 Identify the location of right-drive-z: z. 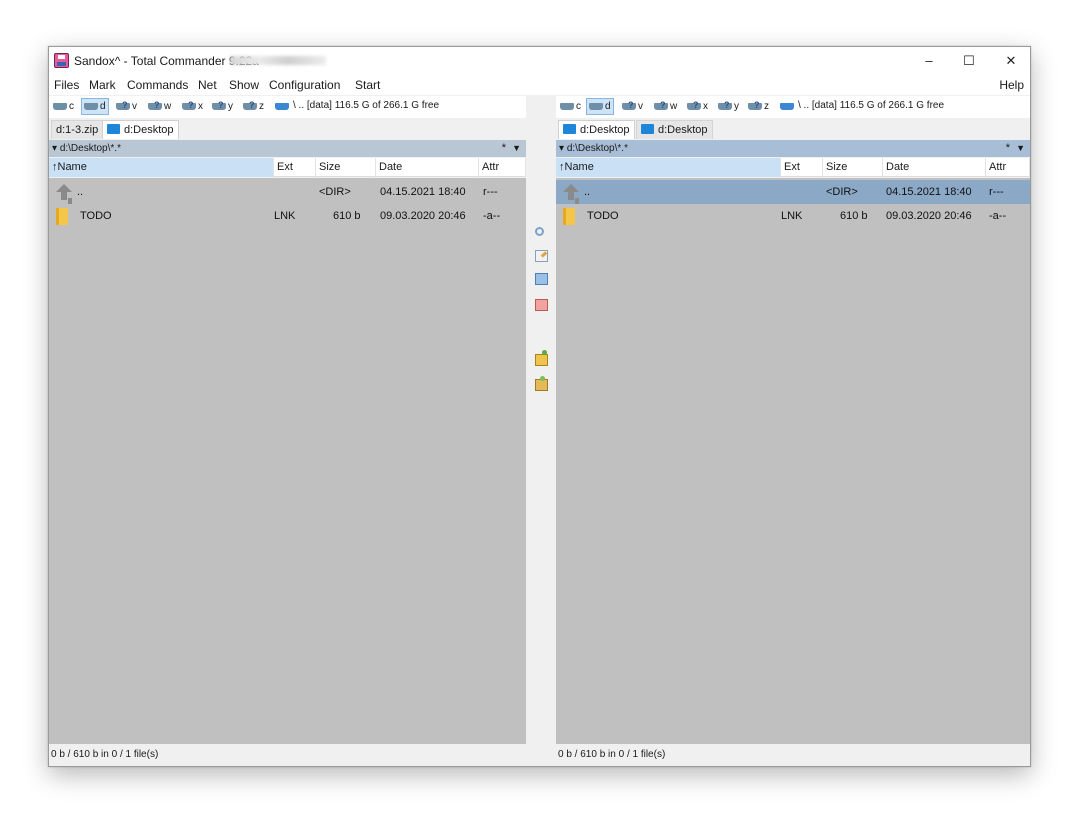
(758, 106).